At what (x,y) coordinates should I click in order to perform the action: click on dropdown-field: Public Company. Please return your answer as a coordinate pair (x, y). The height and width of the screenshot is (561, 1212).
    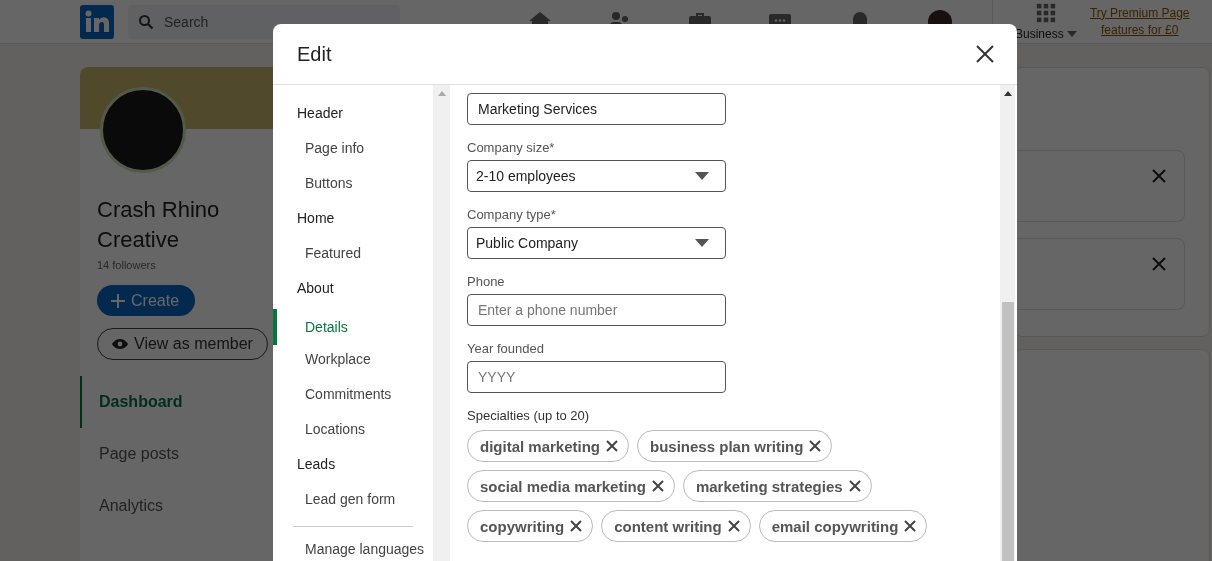
    Looking at the image, I should click on (596, 243).